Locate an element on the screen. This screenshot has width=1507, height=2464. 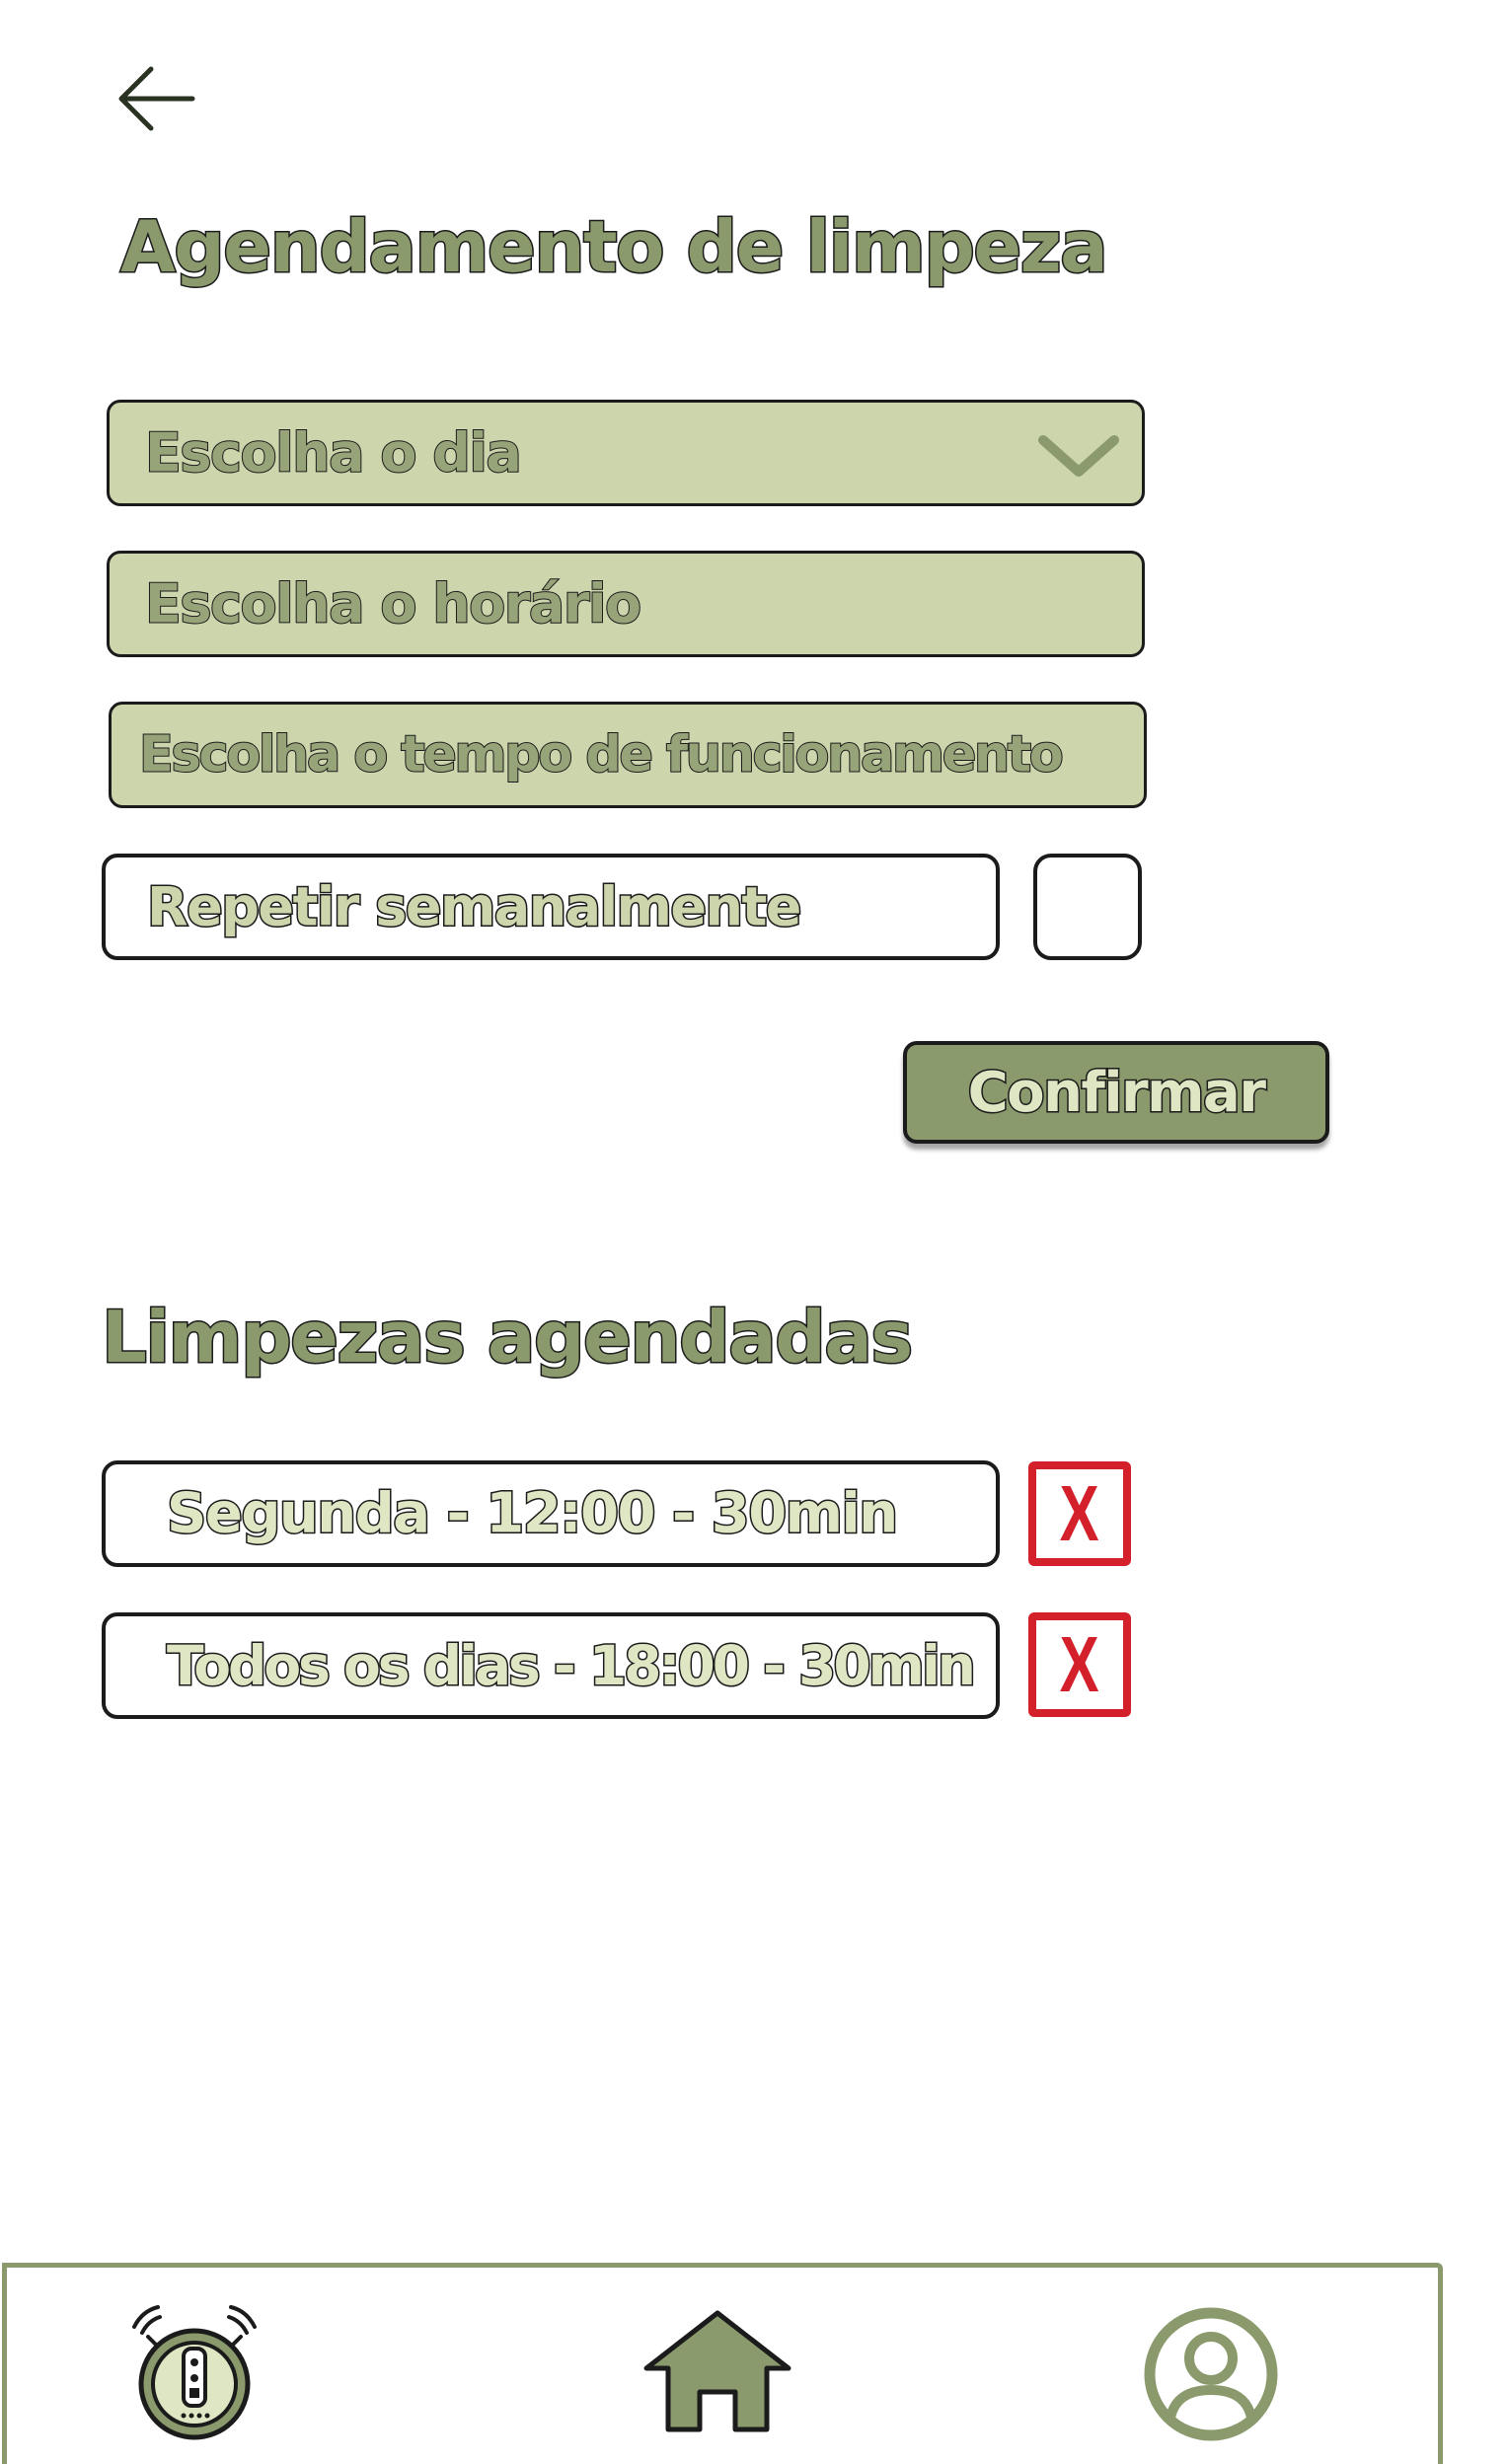
chevron-down-icon is located at coordinates (1079, 456).